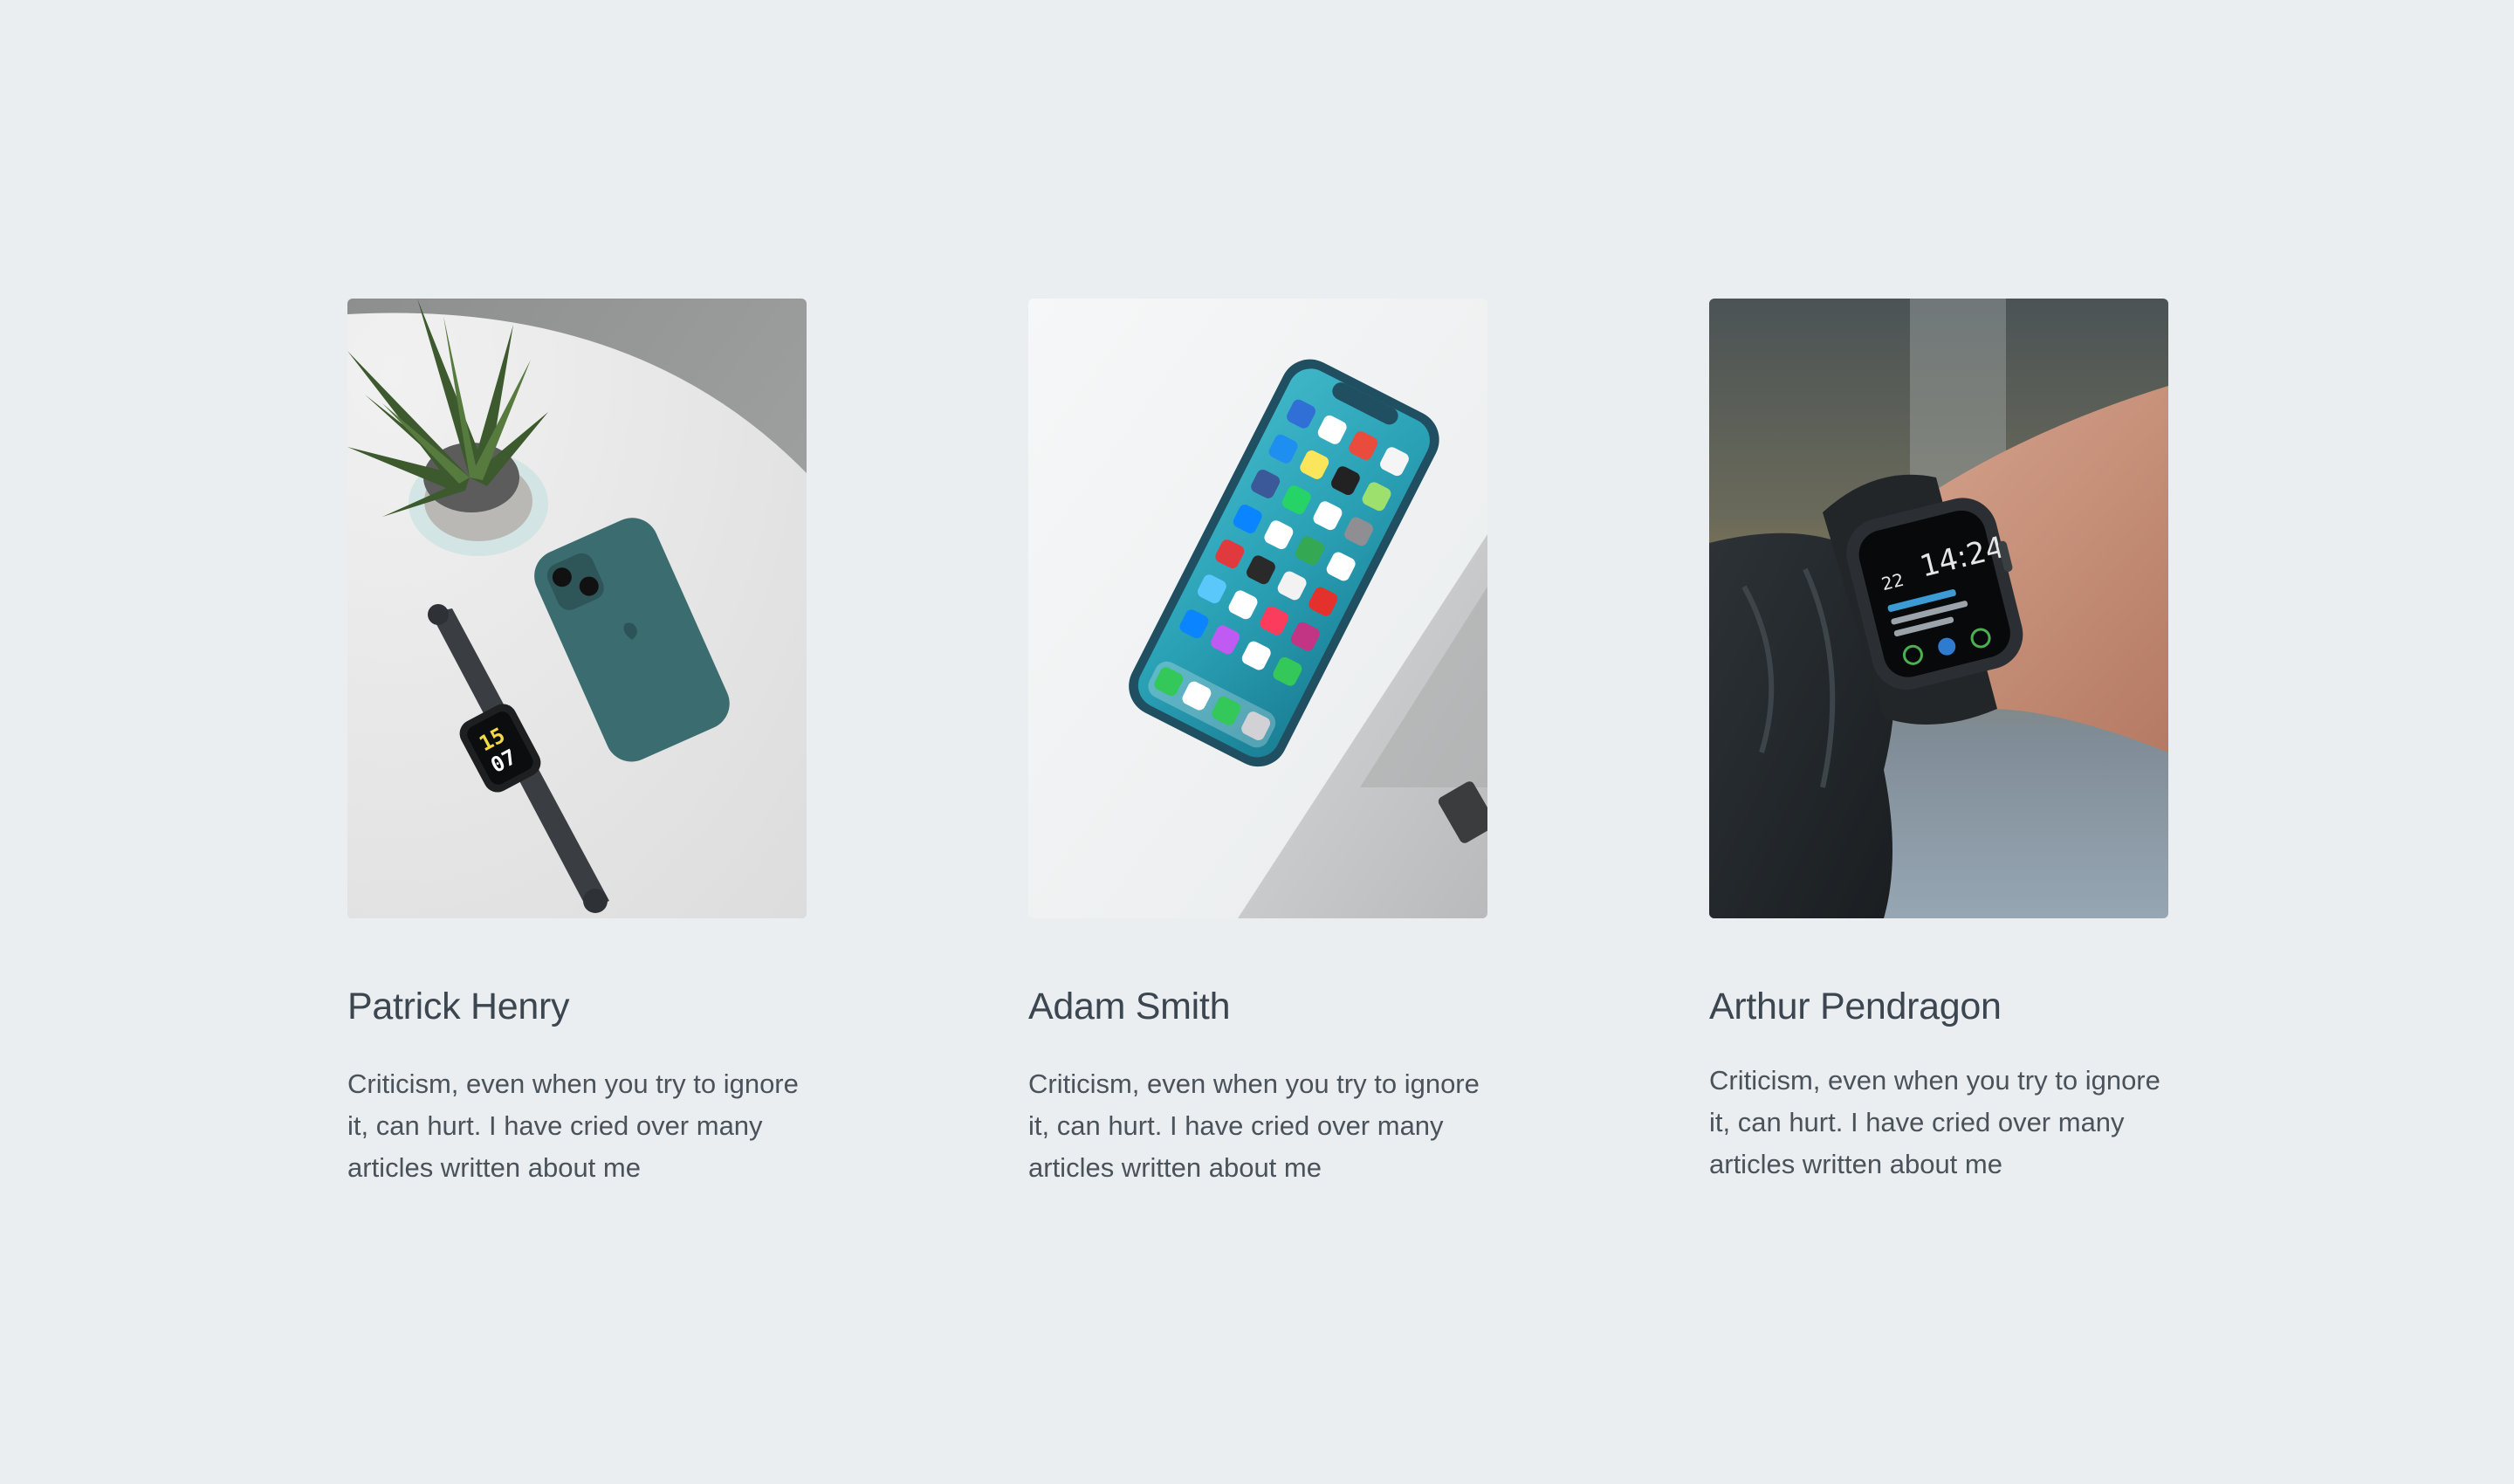 The width and height of the screenshot is (2514, 1484). I want to click on card-title: Arthur Pendragon, so click(1855, 1006).